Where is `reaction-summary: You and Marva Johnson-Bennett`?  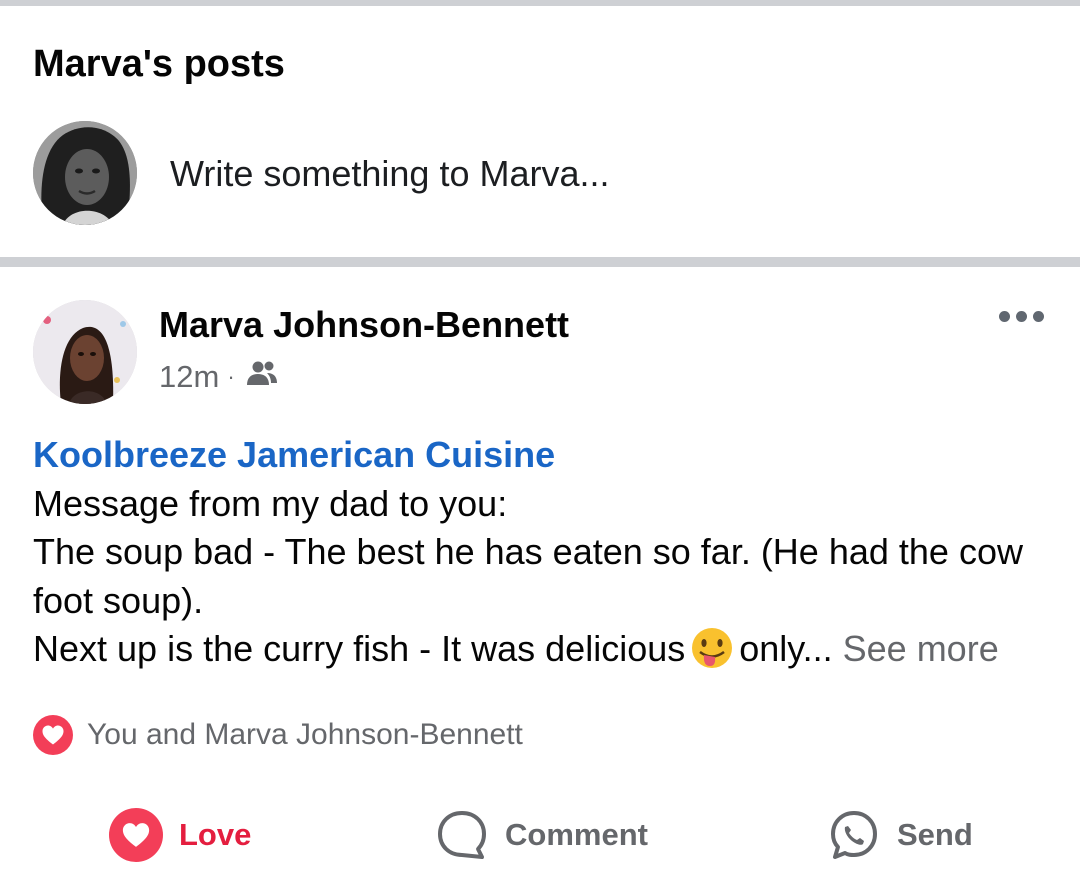
reaction-summary: You and Marva Johnson-Bennett is located at coordinates (278, 735).